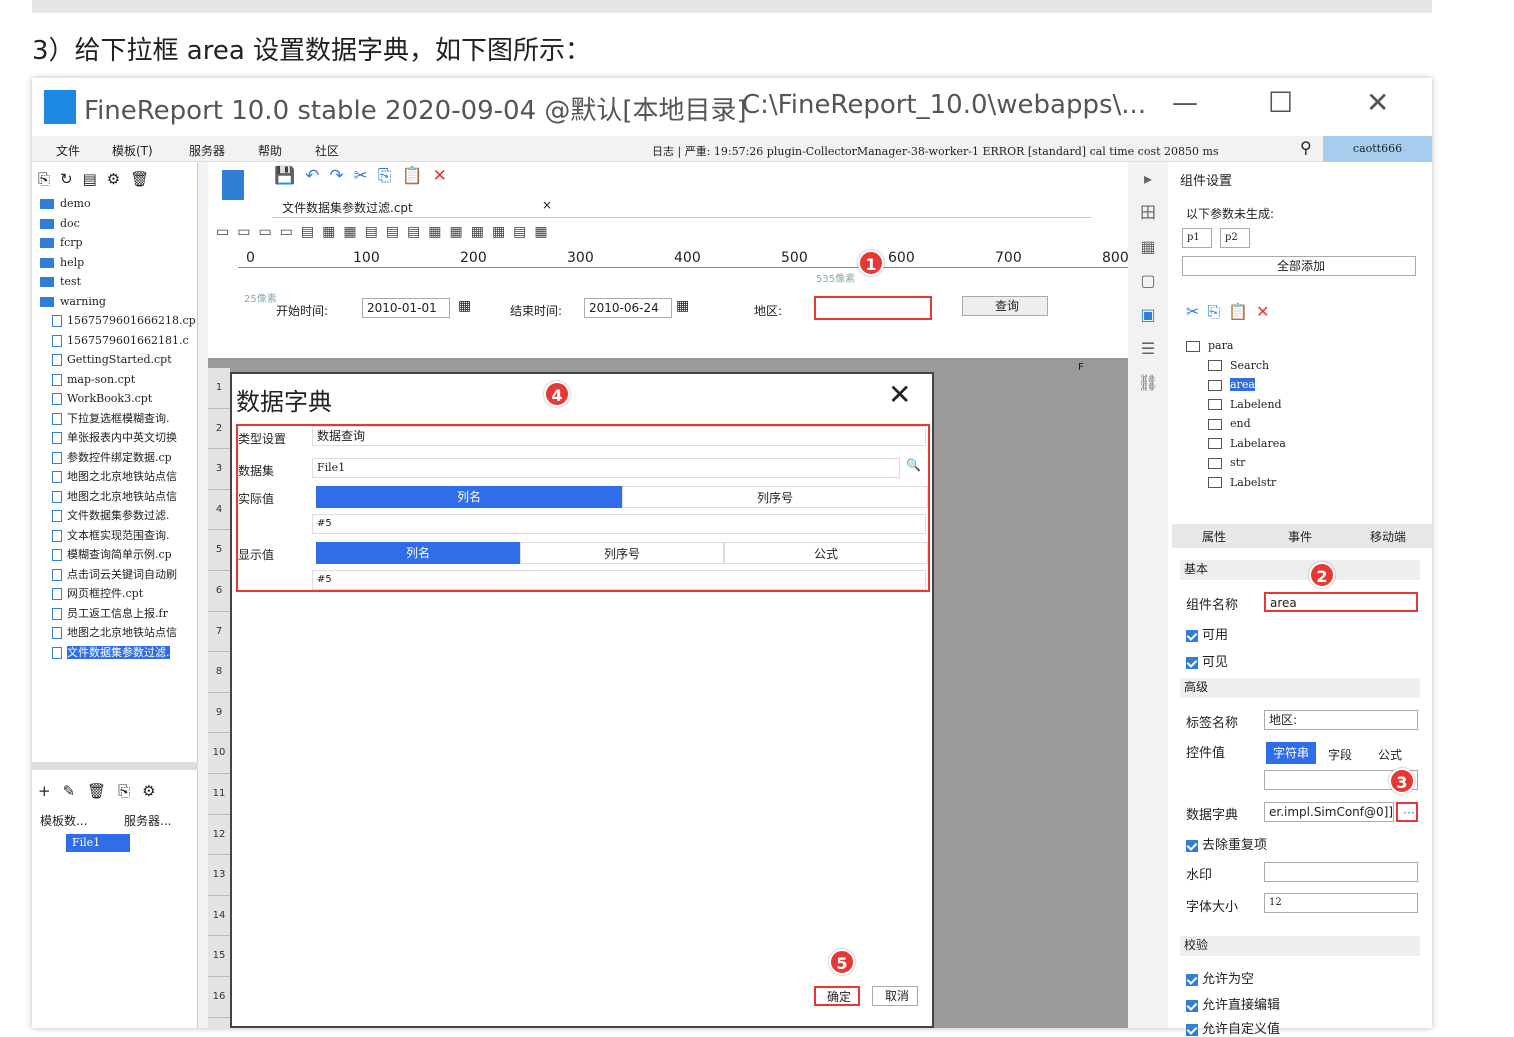  I want to click on dataset-file1: File1, so click(98, 843).